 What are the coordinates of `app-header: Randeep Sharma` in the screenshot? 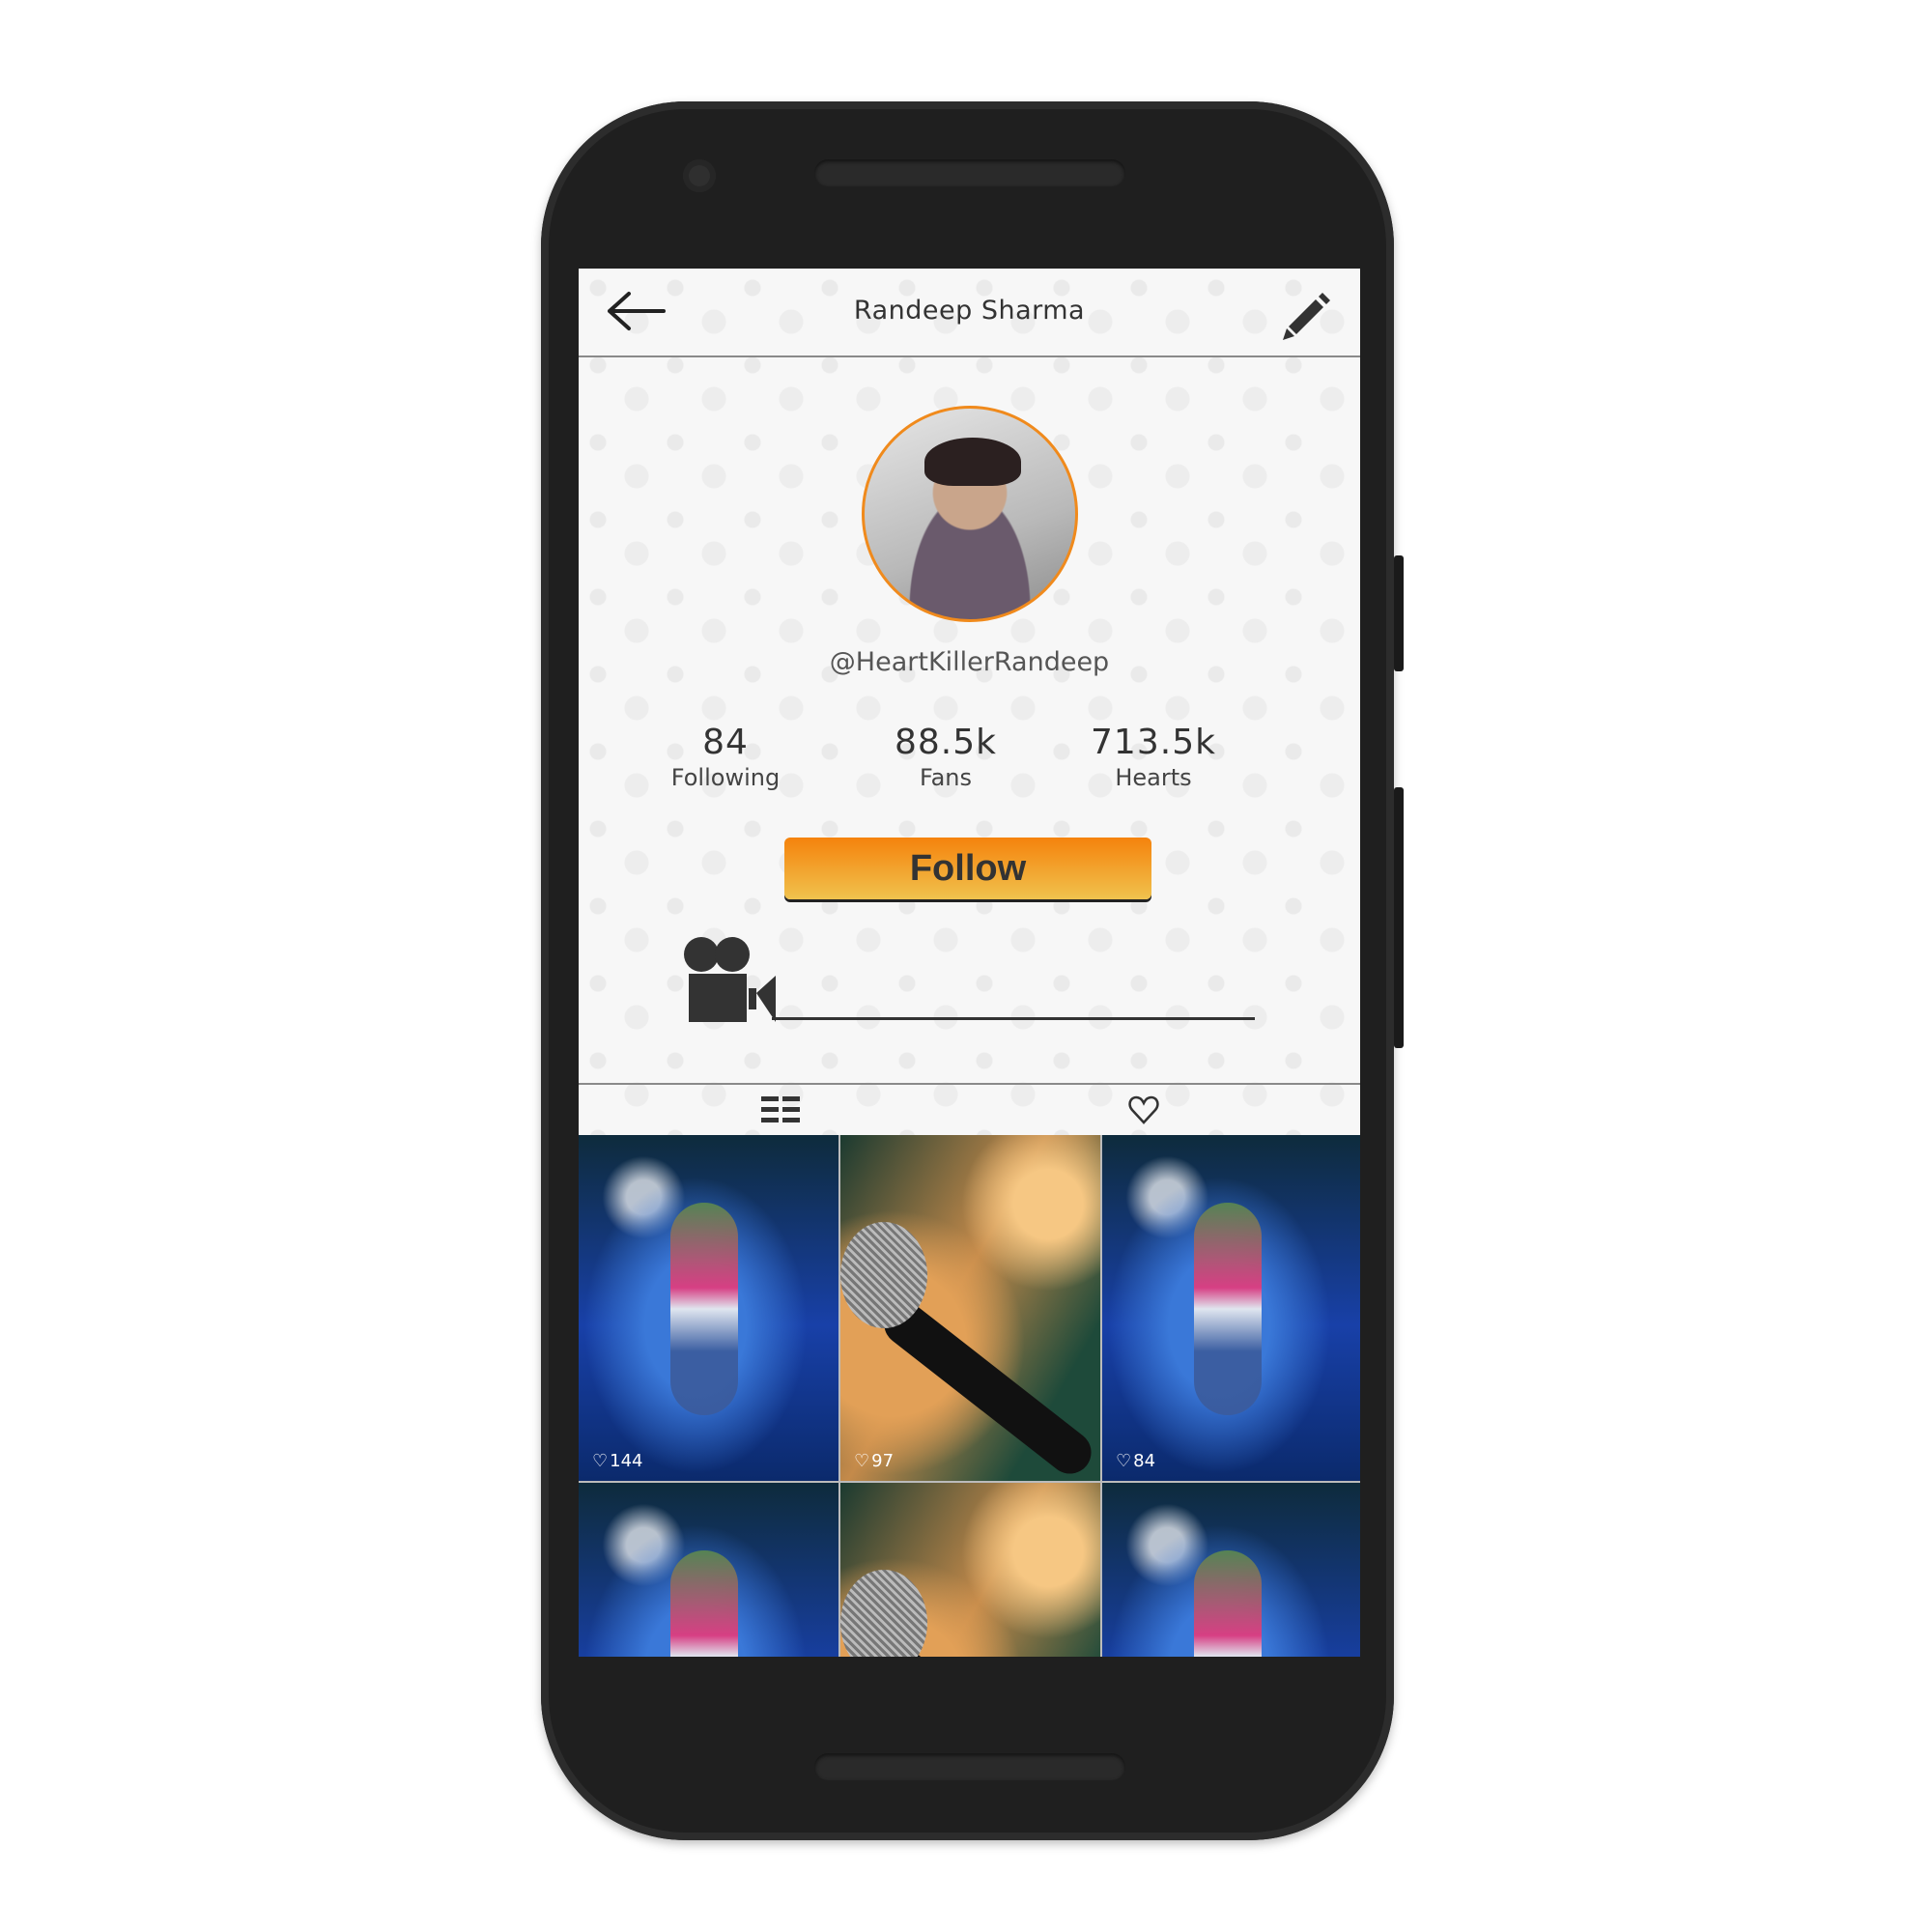 It's located at (969, 313).